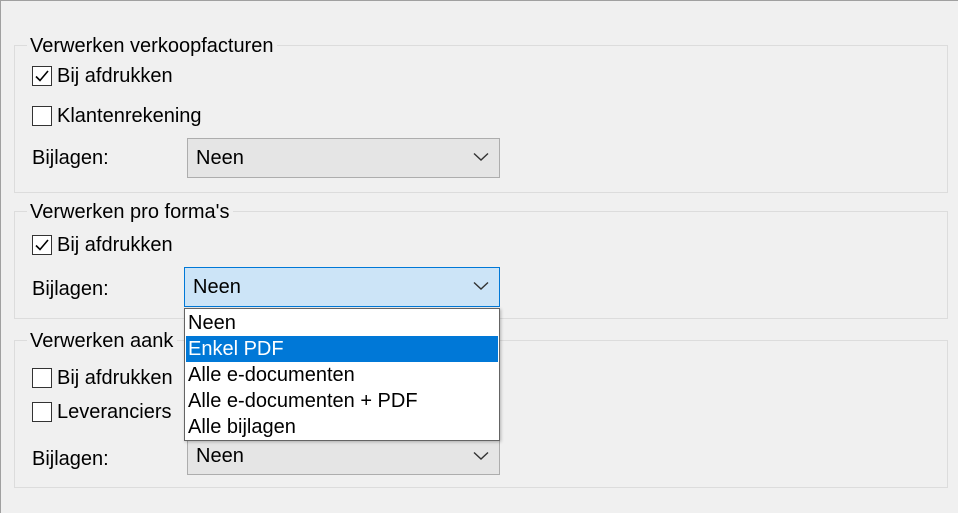 This screenshot has height=513, width=958. Describe the element at coordinates (129, 115) in the screenshot. I see `checkbox-label: Klantenrekening` at that location.